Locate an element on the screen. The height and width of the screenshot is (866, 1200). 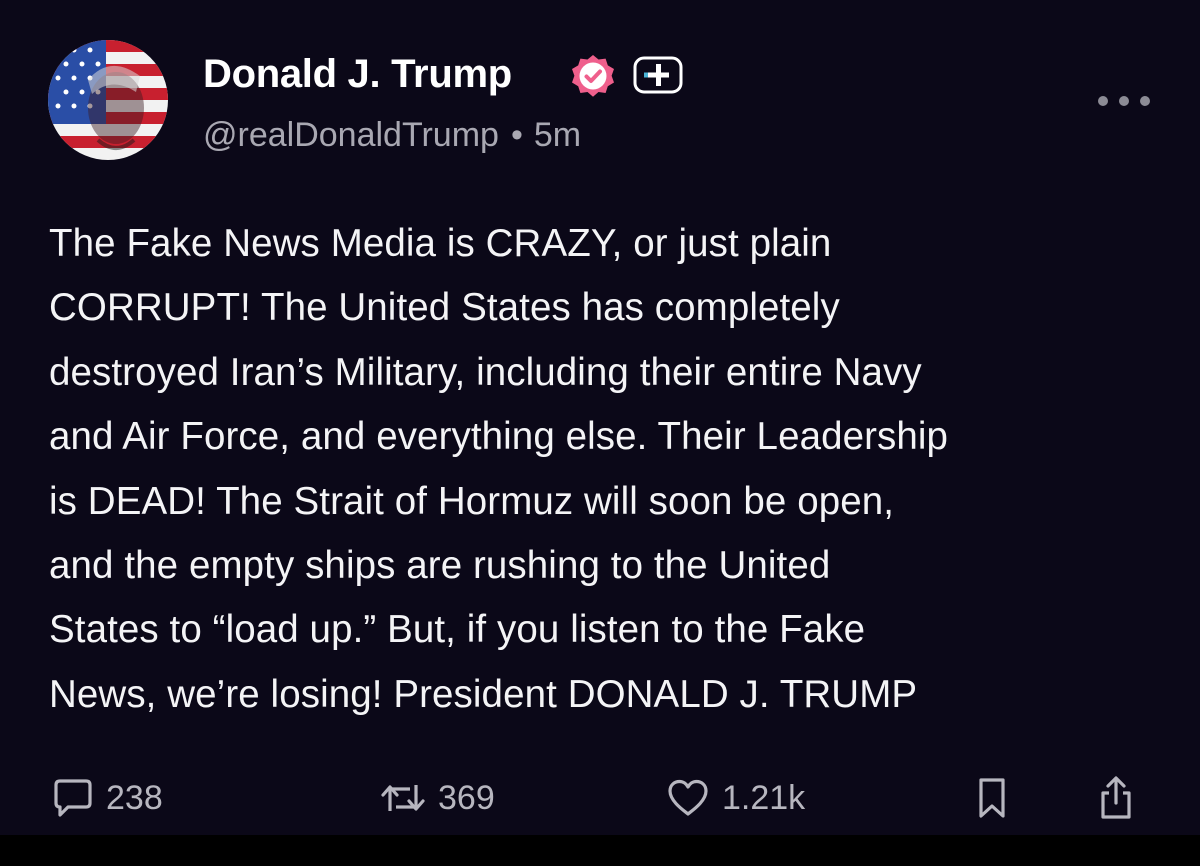
bookmark-button is located at coordinates (992, 798).